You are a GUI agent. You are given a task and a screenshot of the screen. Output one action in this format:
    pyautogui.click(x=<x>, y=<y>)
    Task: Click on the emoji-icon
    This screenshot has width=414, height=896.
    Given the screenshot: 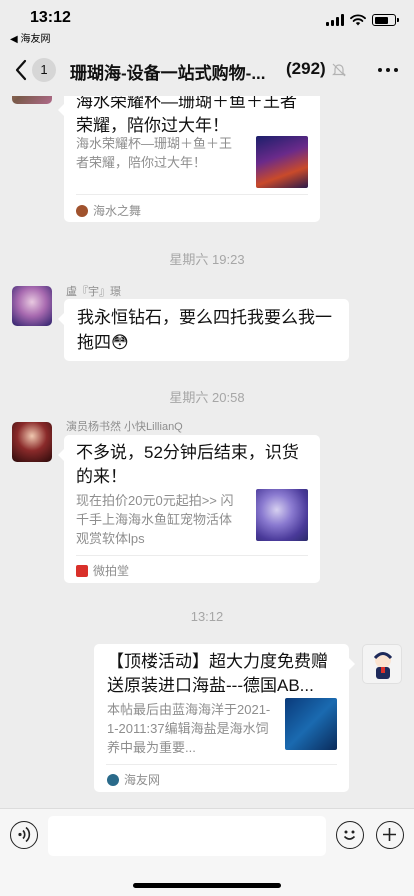 What is the action you would take?
    pyautogui.click(x=350, y=835)
    